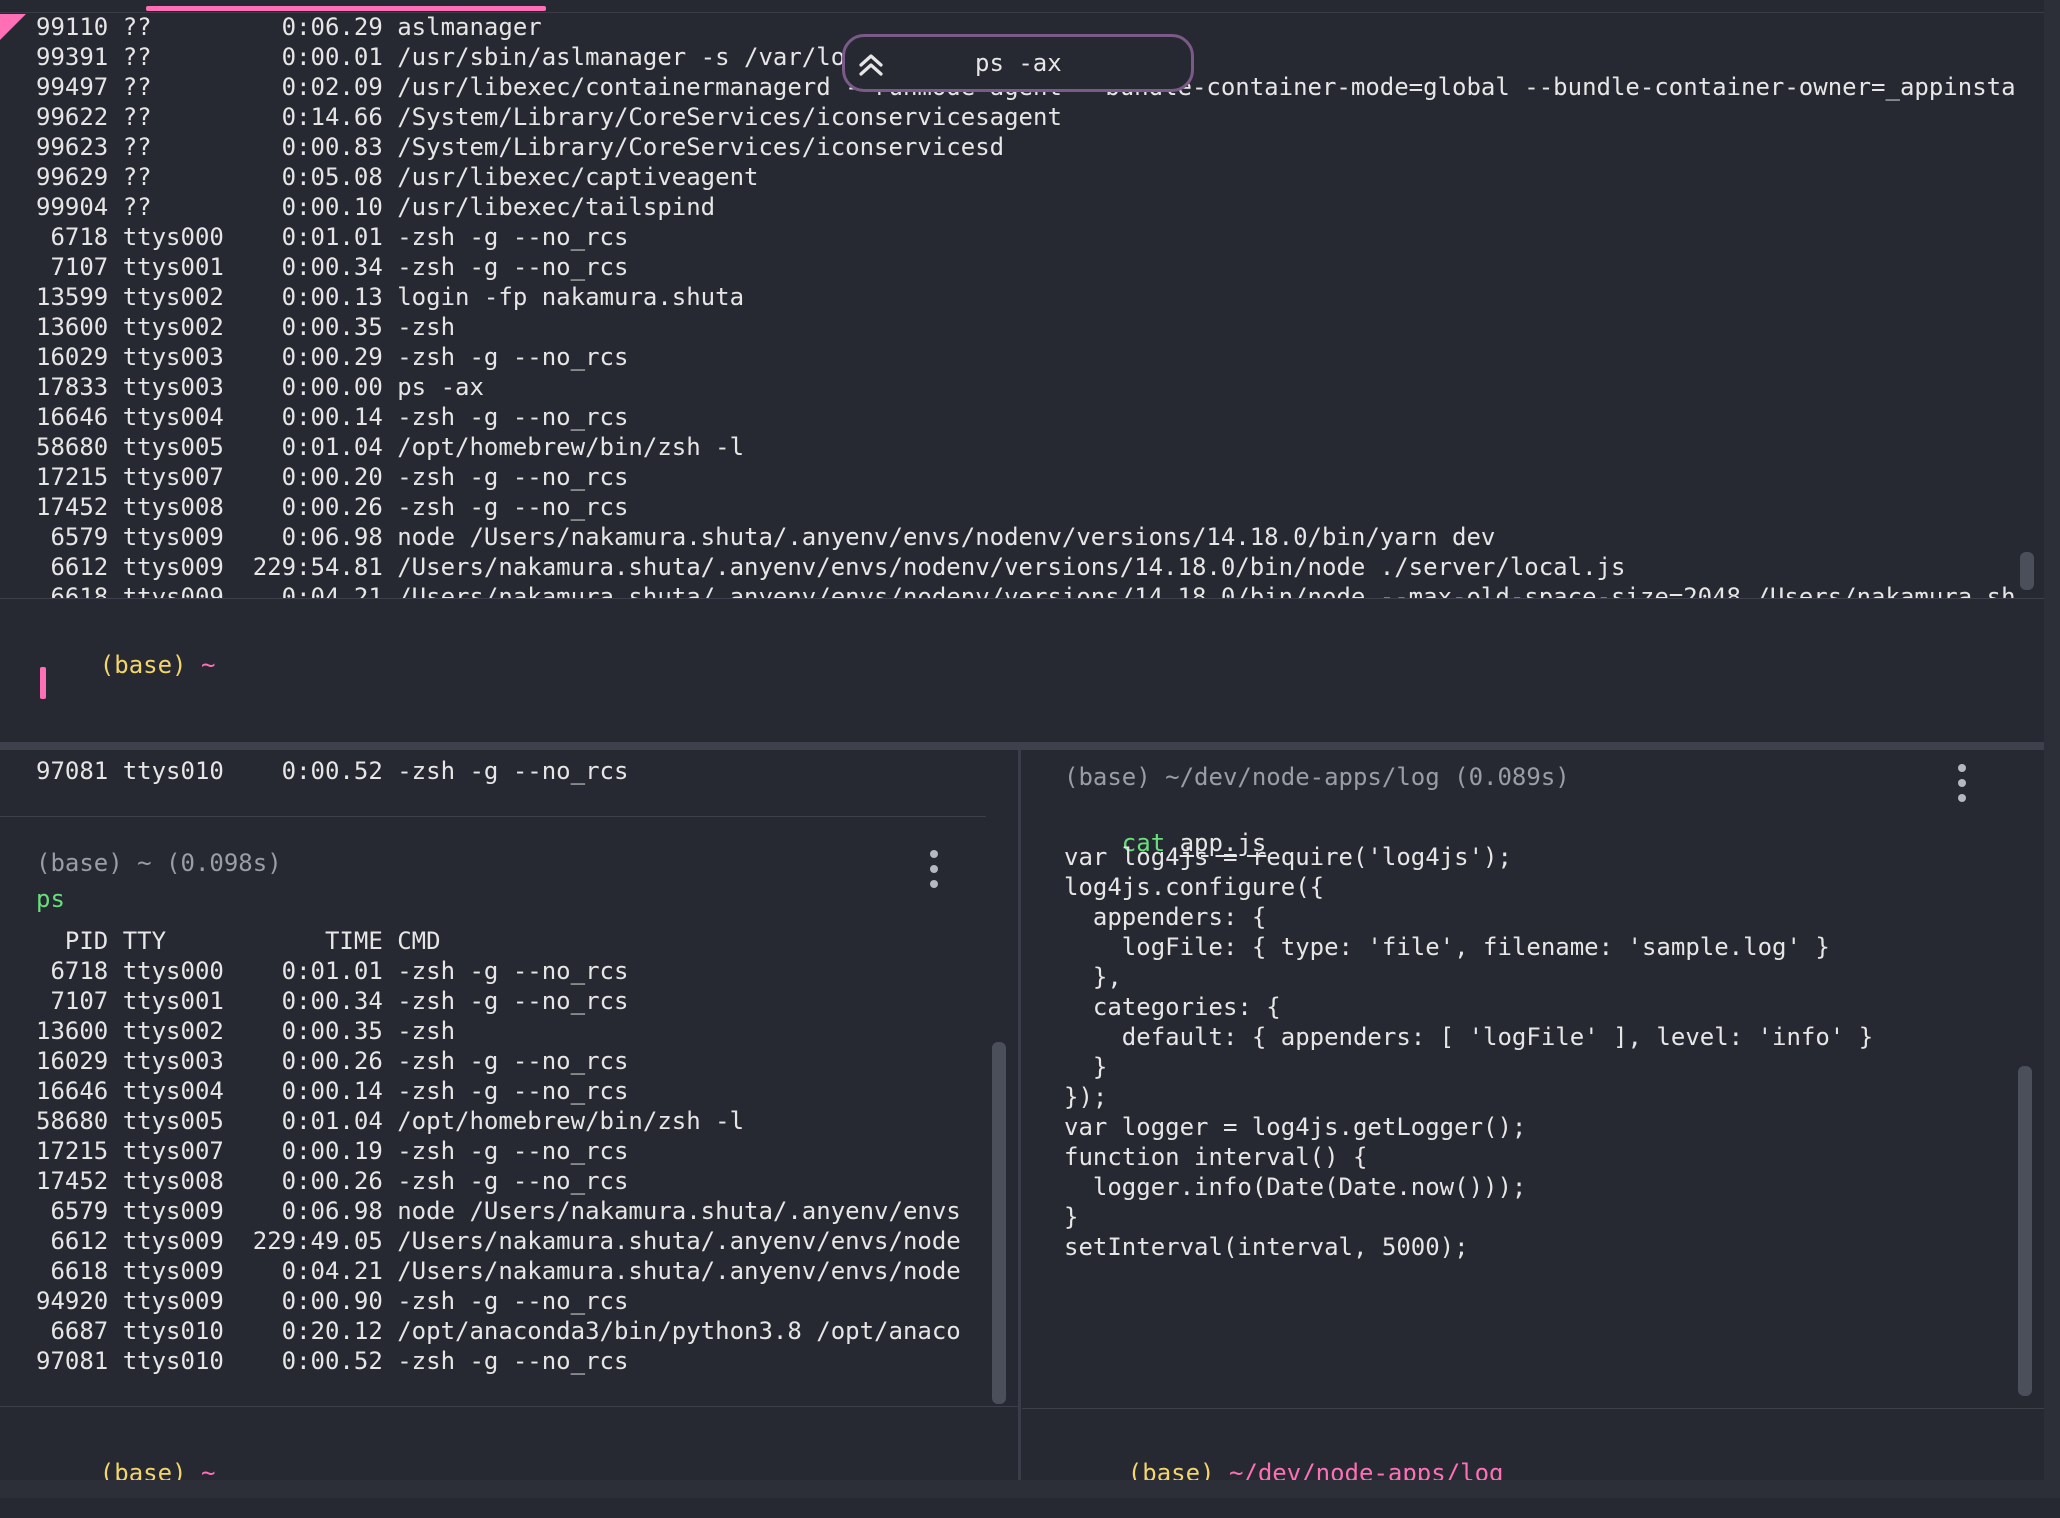 The image size is (2060, 1518). What do you see at coordinates (1019, 1115) in the screenshot?
I see `vertical-split-divider` at bounding box center [1019, 1115].